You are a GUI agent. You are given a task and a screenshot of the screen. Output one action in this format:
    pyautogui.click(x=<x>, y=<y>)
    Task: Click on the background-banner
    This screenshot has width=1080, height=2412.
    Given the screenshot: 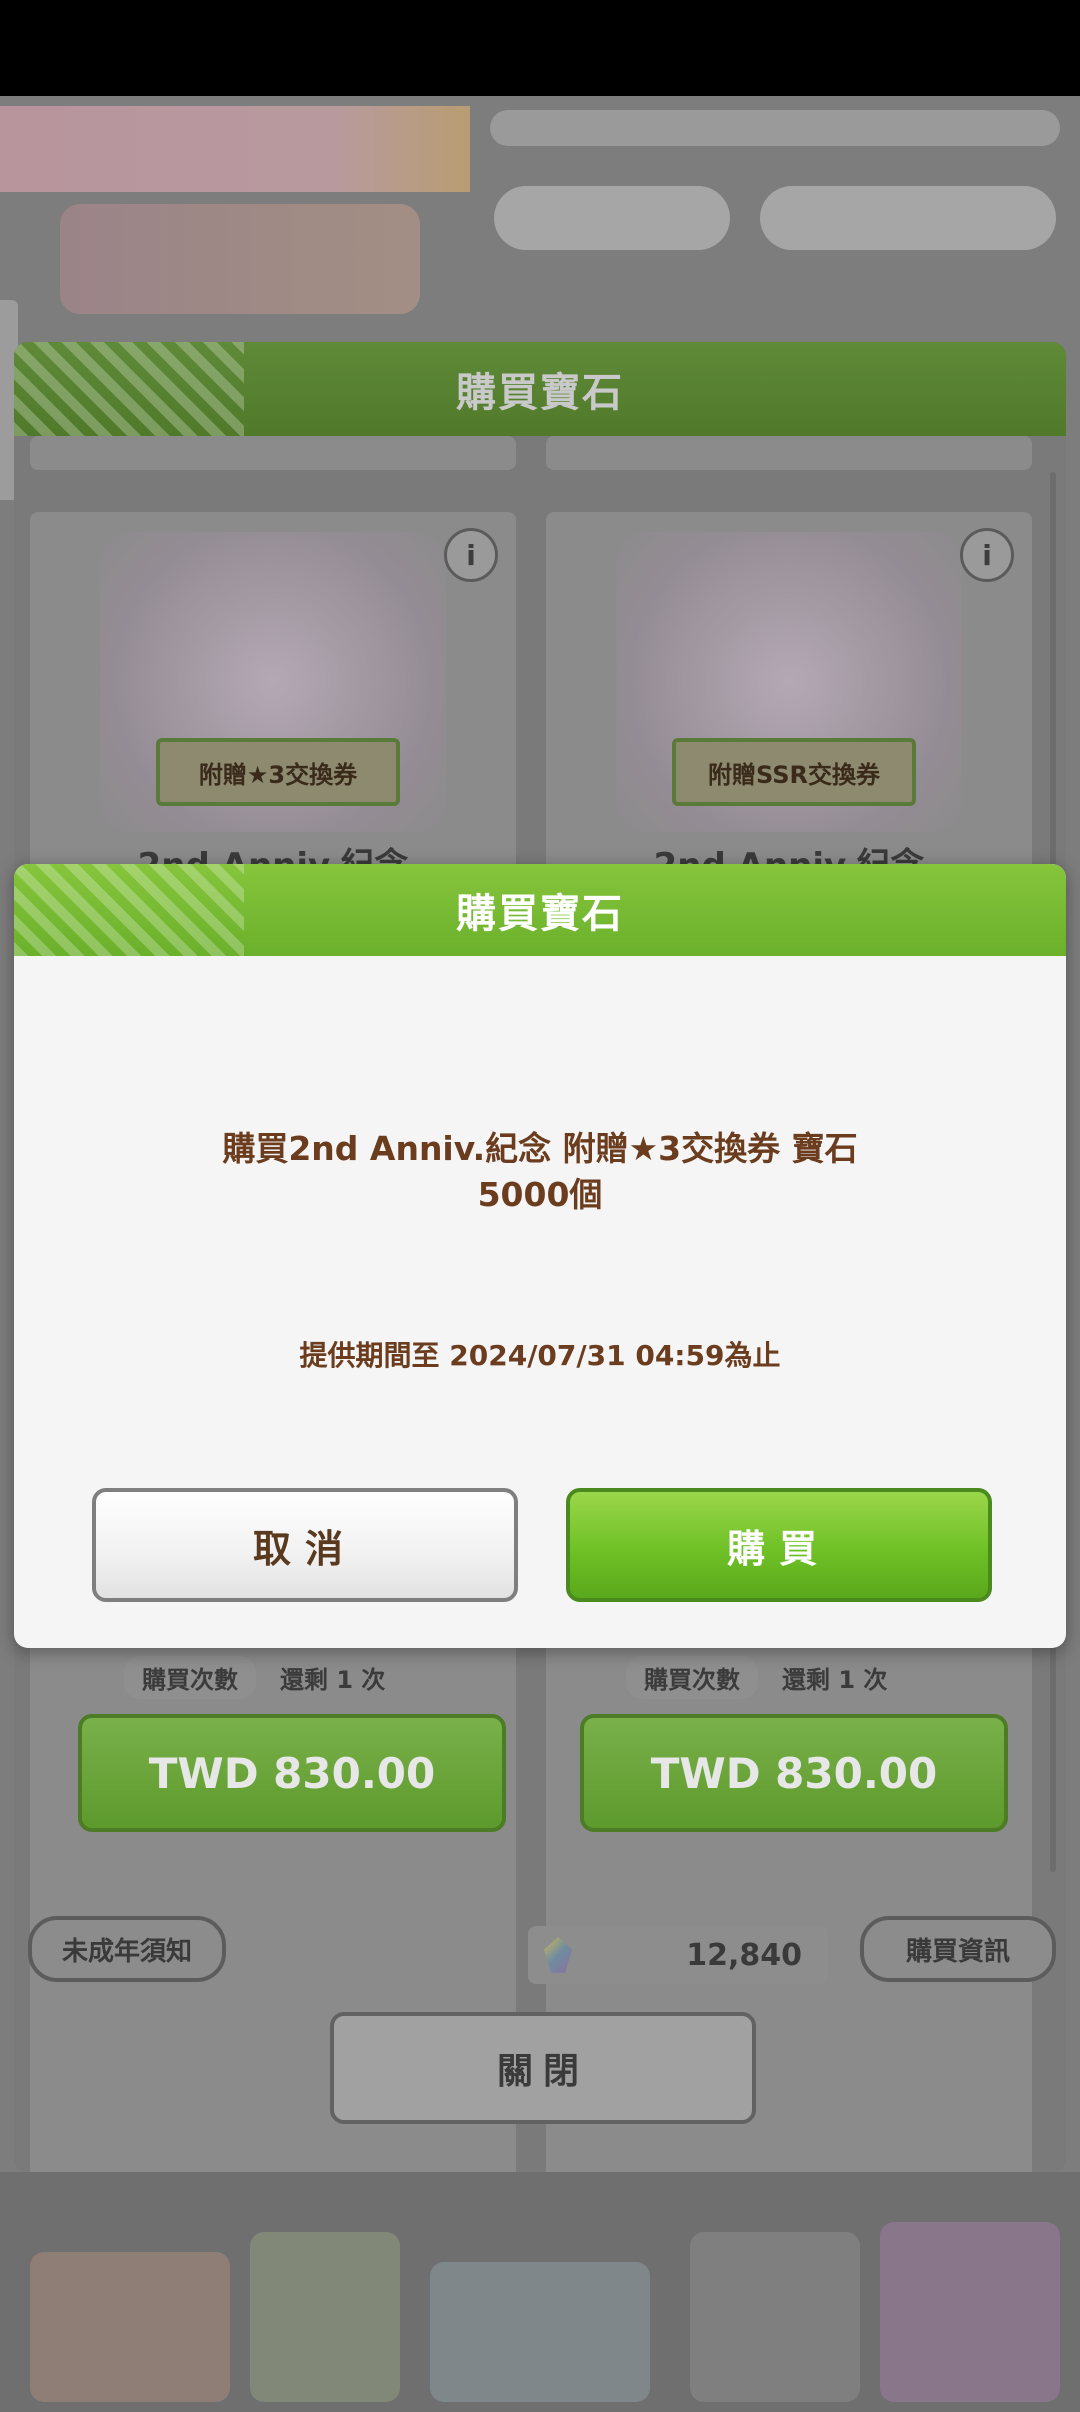 What is the action you would take?
    pyautogui.click(x=240, y=259)
    